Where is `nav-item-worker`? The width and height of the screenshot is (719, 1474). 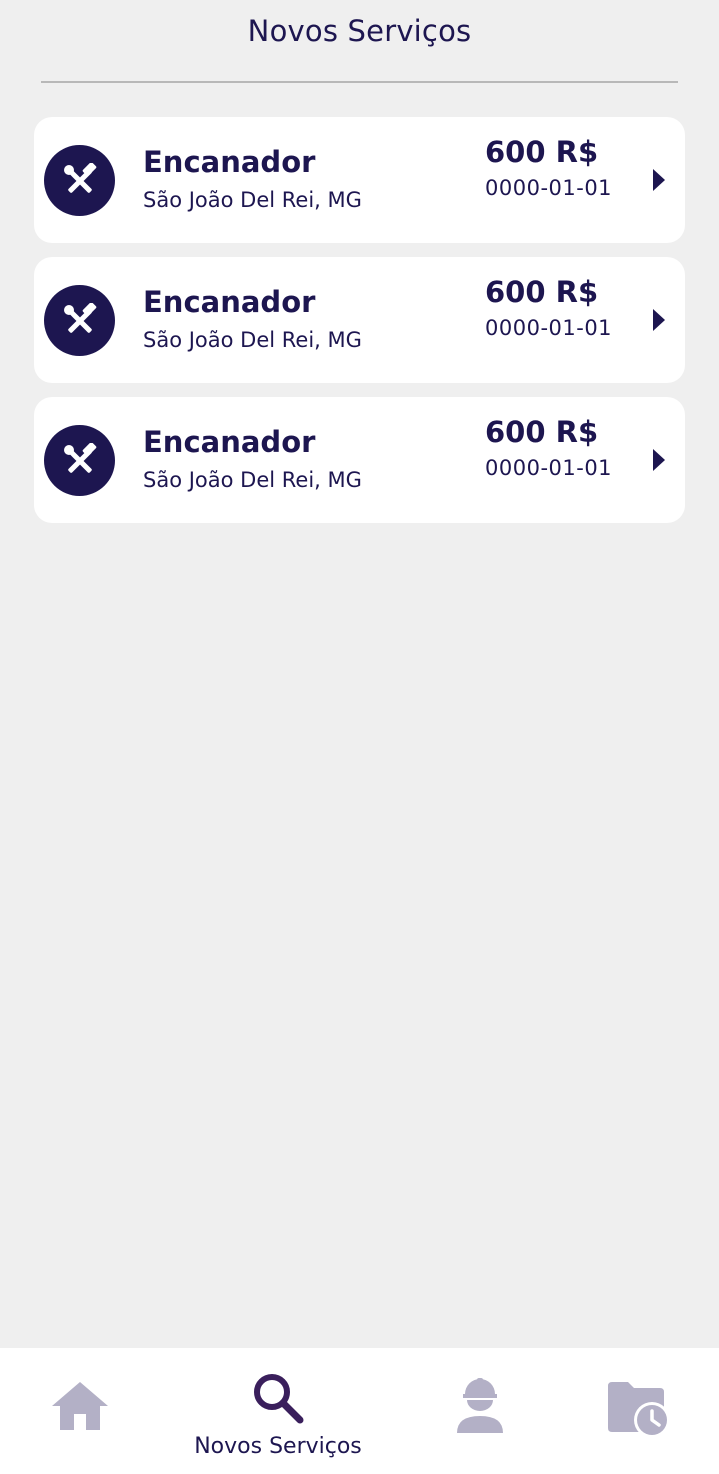
nav-item-worker is located at coordinates (480, 1411).